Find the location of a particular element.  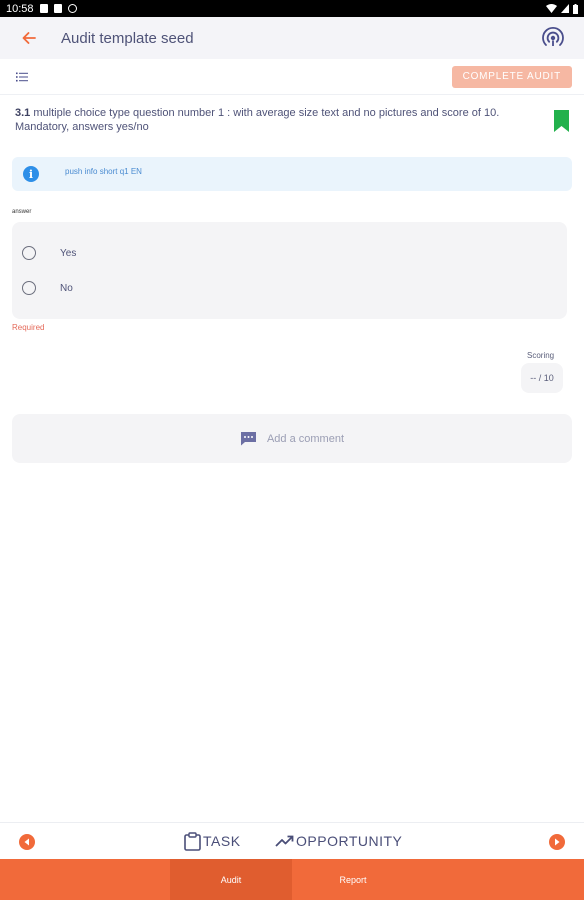

task-button: TASK is located at coordinates (212, 841).